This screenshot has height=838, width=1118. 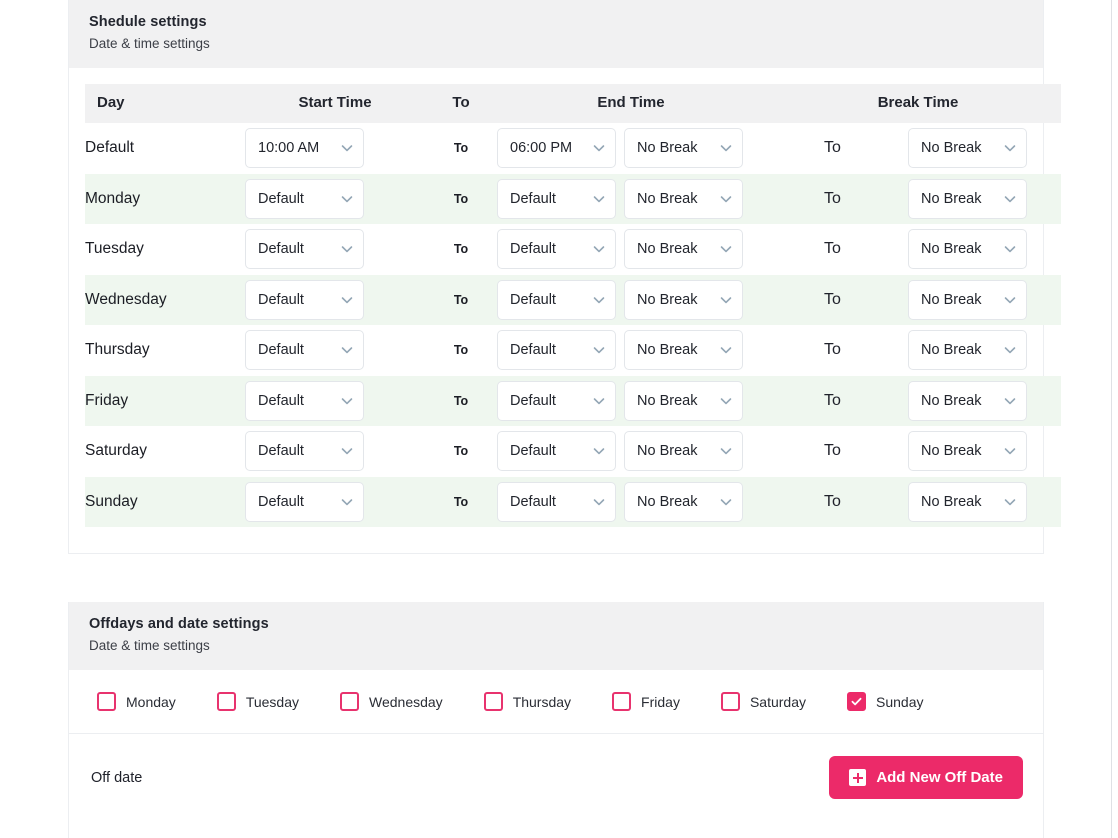 I want to click on checkbox-label: Friday, so click(x=660, y=701).